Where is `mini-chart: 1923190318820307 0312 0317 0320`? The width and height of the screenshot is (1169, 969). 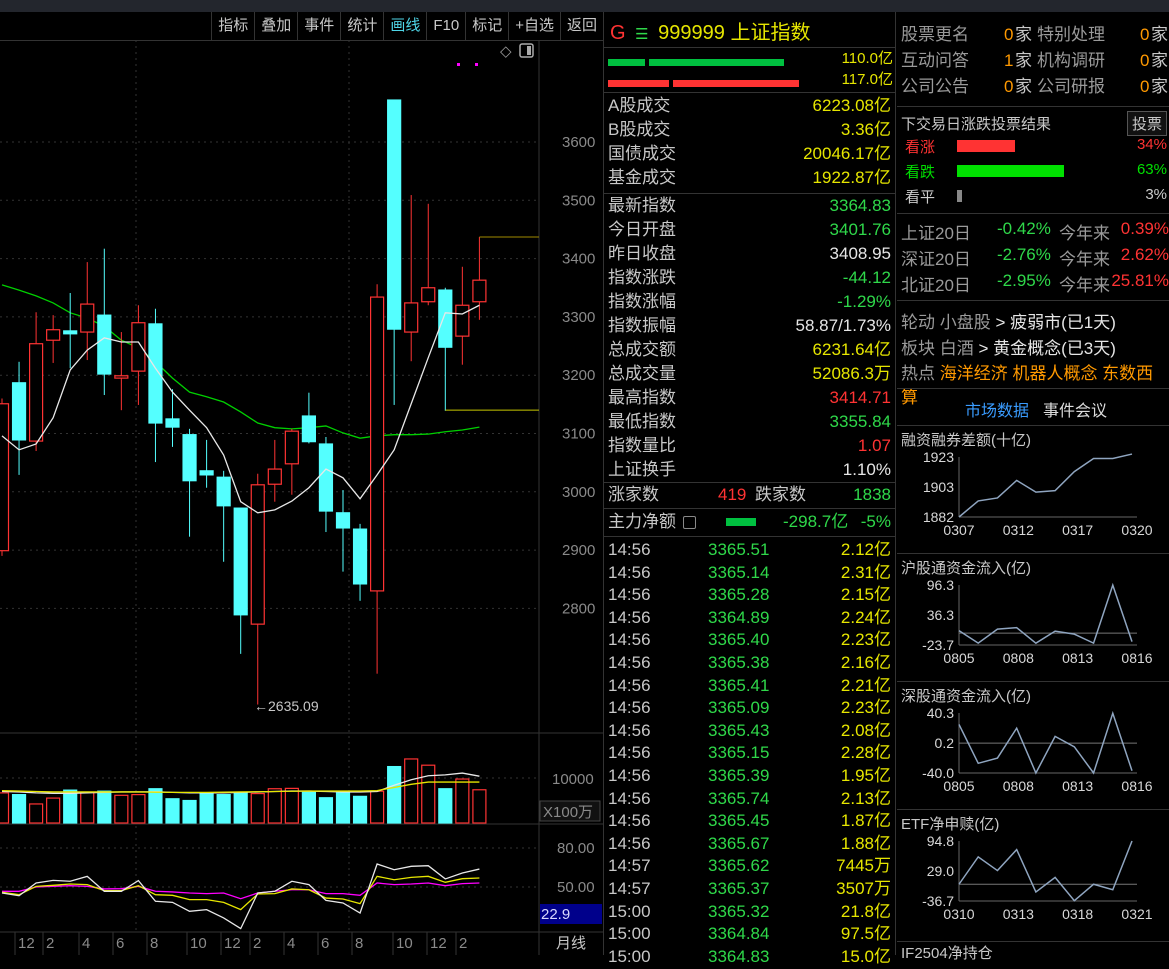
mini-chart: 1923190318820307 0312 0317 0320 is located at coordinates (1033, 502).